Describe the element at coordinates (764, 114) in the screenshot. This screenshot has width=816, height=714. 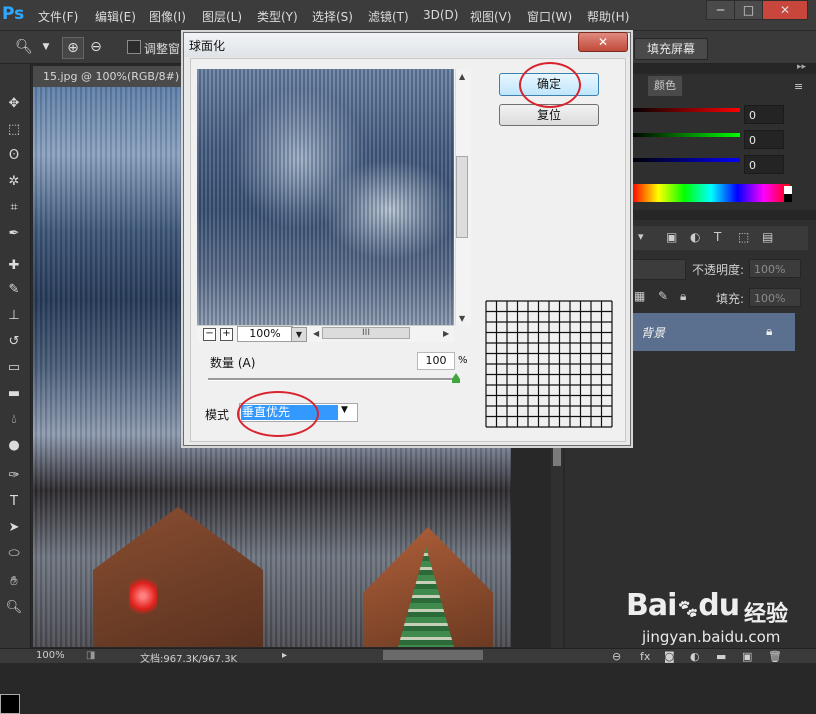
I see `red-value-field: 0` at that location.